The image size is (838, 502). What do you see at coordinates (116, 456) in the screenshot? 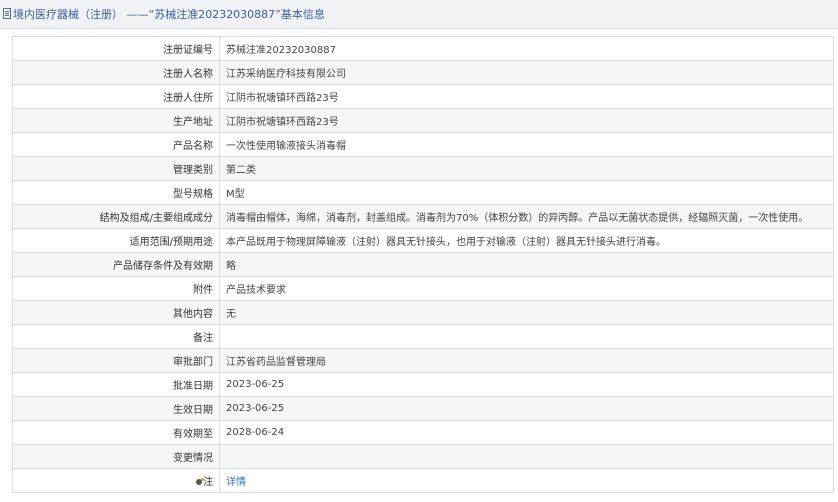
I see `field-label: 变更情况` at bounding box center [116, 456].